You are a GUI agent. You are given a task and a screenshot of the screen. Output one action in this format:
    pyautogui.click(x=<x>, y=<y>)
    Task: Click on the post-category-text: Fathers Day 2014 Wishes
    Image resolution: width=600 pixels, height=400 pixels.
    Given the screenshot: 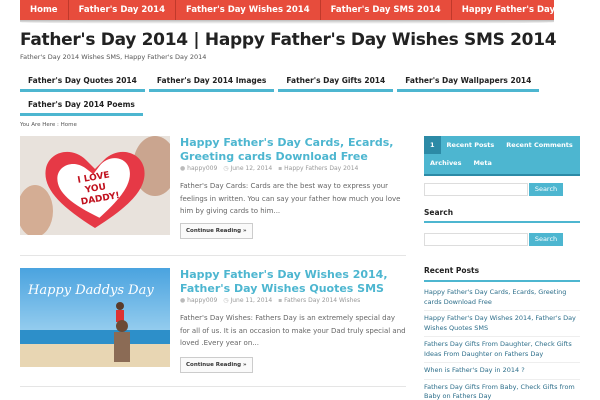 What is the action you would take?
    pyautogui.click(x=322, y=300)
    